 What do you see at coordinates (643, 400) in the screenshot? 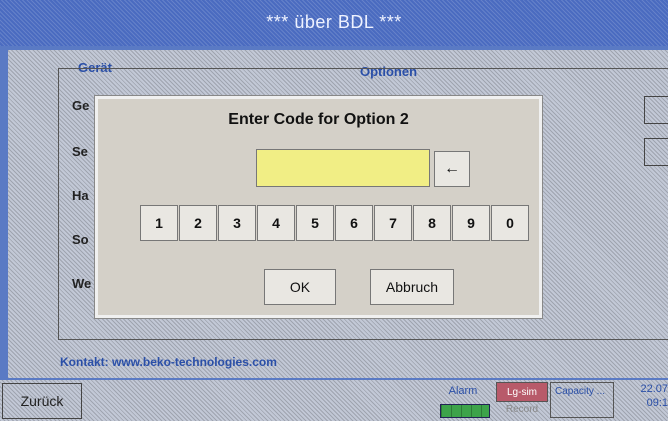
I see `date-time: 22.07 09:1` at bounding box center [643, 400].